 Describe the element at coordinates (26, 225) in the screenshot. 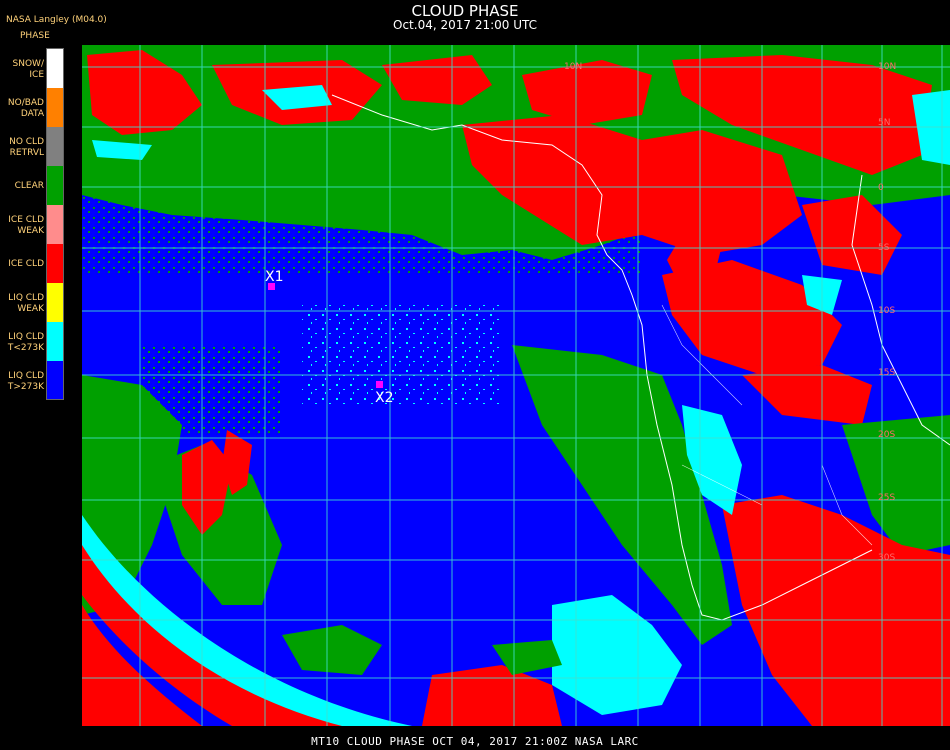

I see `legend-label-ice-cld-weak: ICE CLD WEAK` at that location.